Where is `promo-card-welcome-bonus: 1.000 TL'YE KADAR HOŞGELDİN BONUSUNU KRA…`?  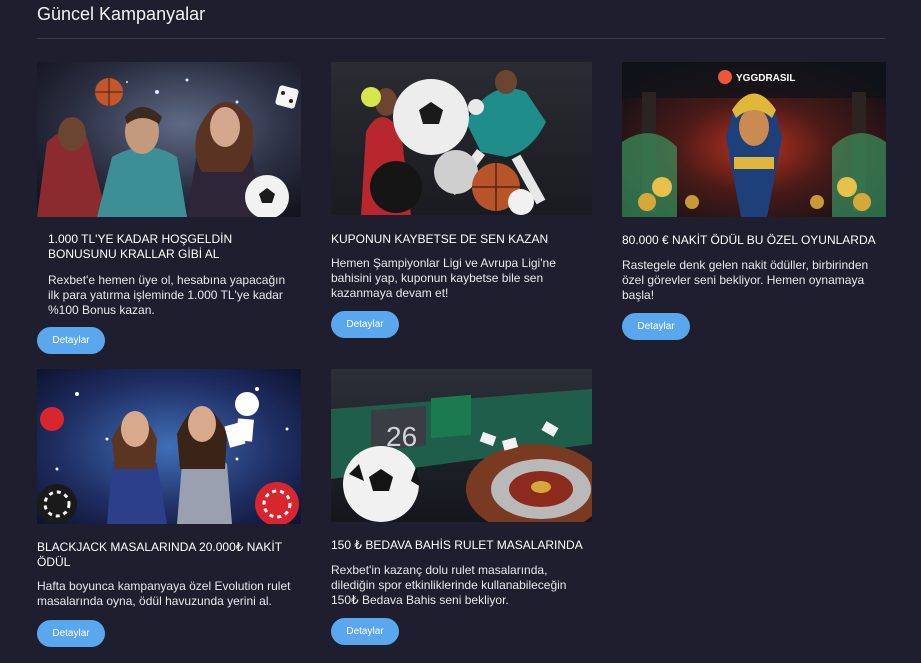
promo-card-welcome-bonus: 1.000 TL'YE KADAR HOŞGELDİN BONUSUNU KRA… is located at coordinates (169, 212).